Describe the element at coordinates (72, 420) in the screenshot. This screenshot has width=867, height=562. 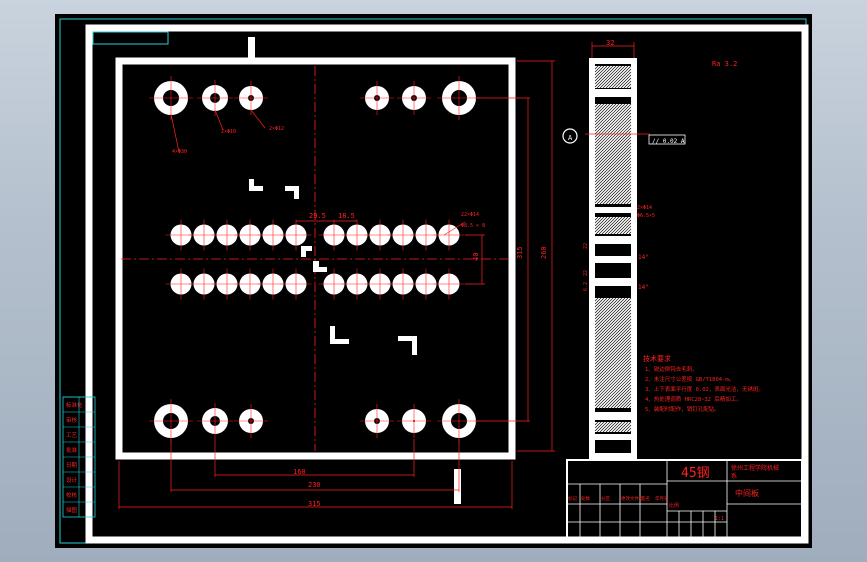
I see `left-block-row: 审核` at that location.